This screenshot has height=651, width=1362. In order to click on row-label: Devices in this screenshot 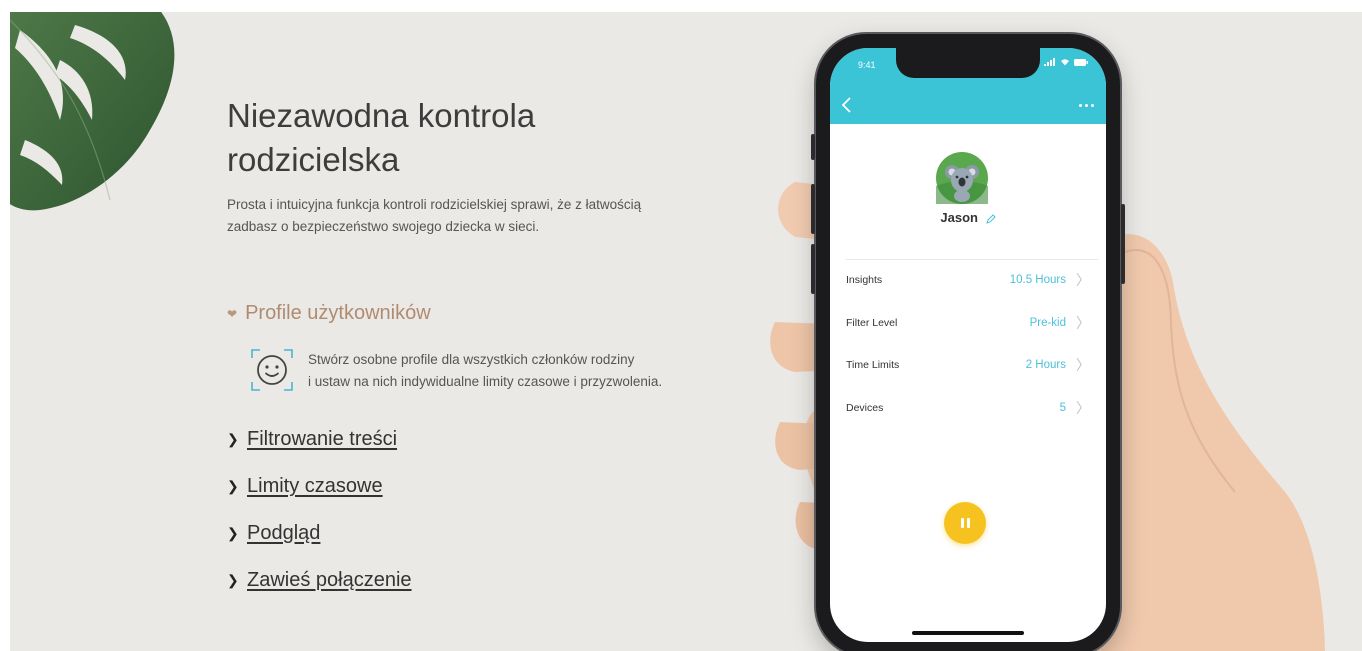, I will do `click(865, 408)`.